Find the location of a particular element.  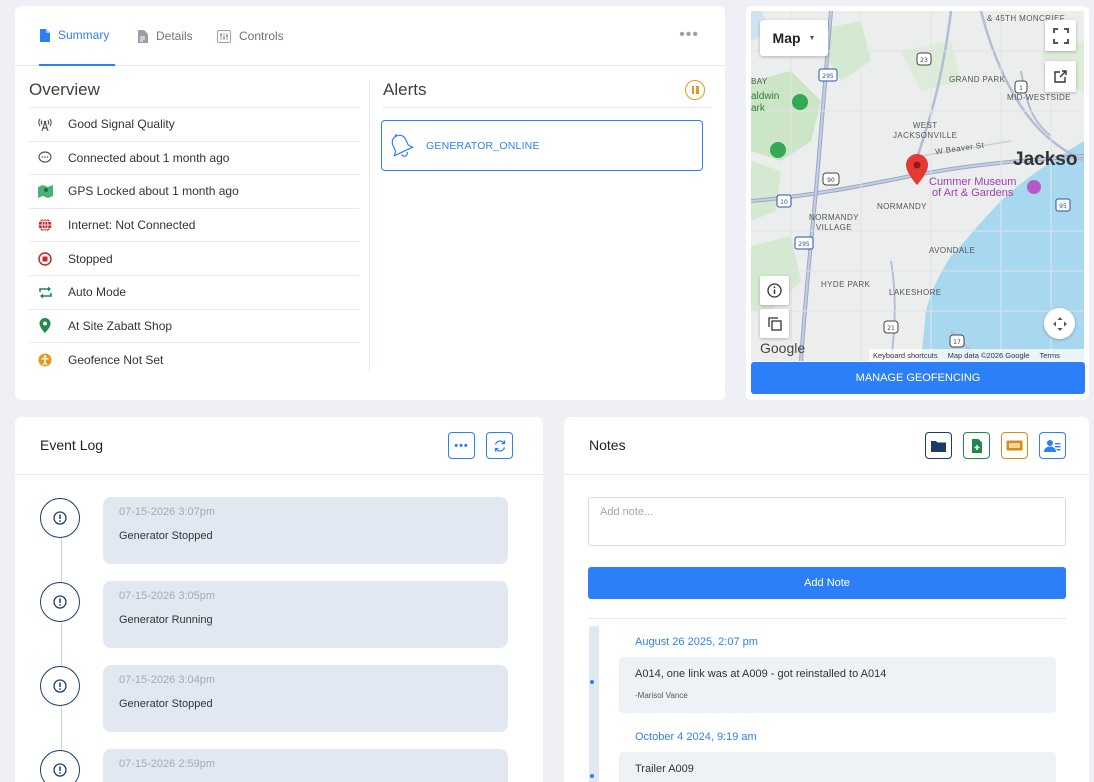

details-icon is located at coordinates (143, 36).